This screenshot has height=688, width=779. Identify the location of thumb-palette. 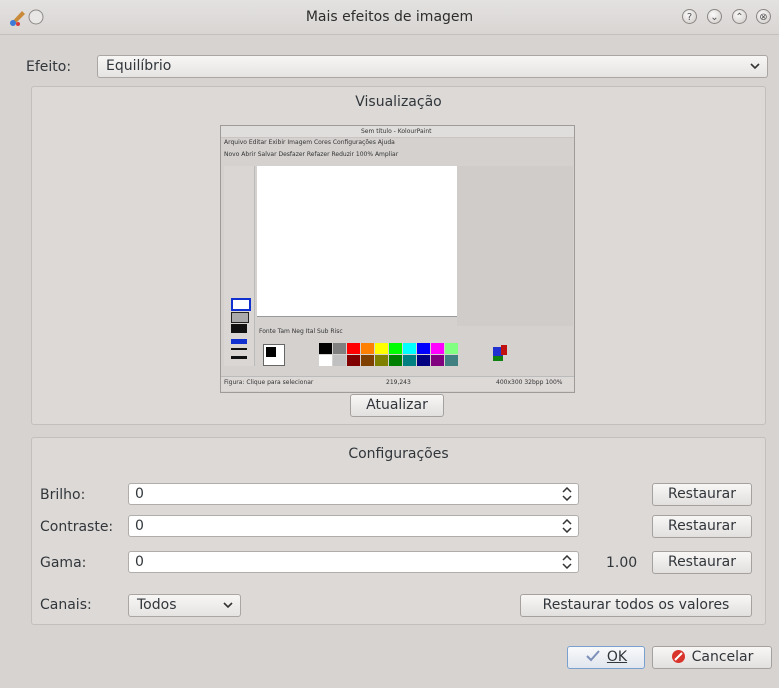
(391, 355).